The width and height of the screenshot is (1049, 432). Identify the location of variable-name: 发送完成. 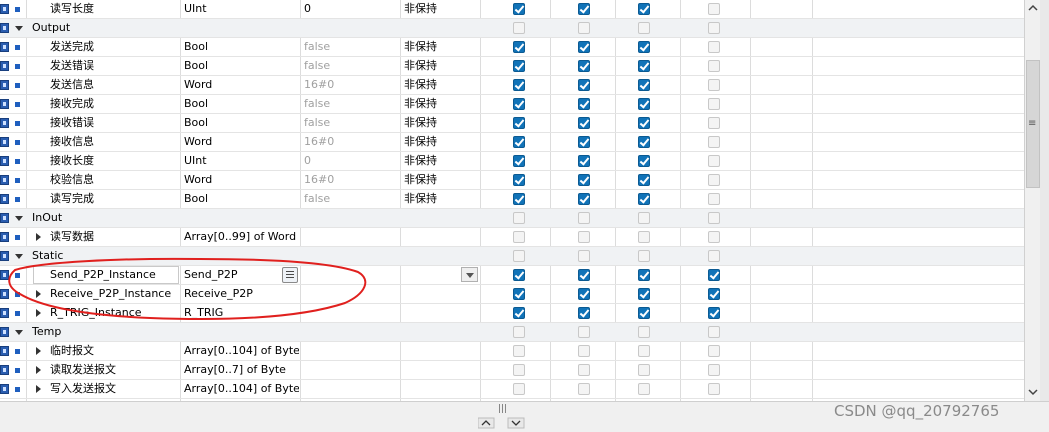
(114, 47).